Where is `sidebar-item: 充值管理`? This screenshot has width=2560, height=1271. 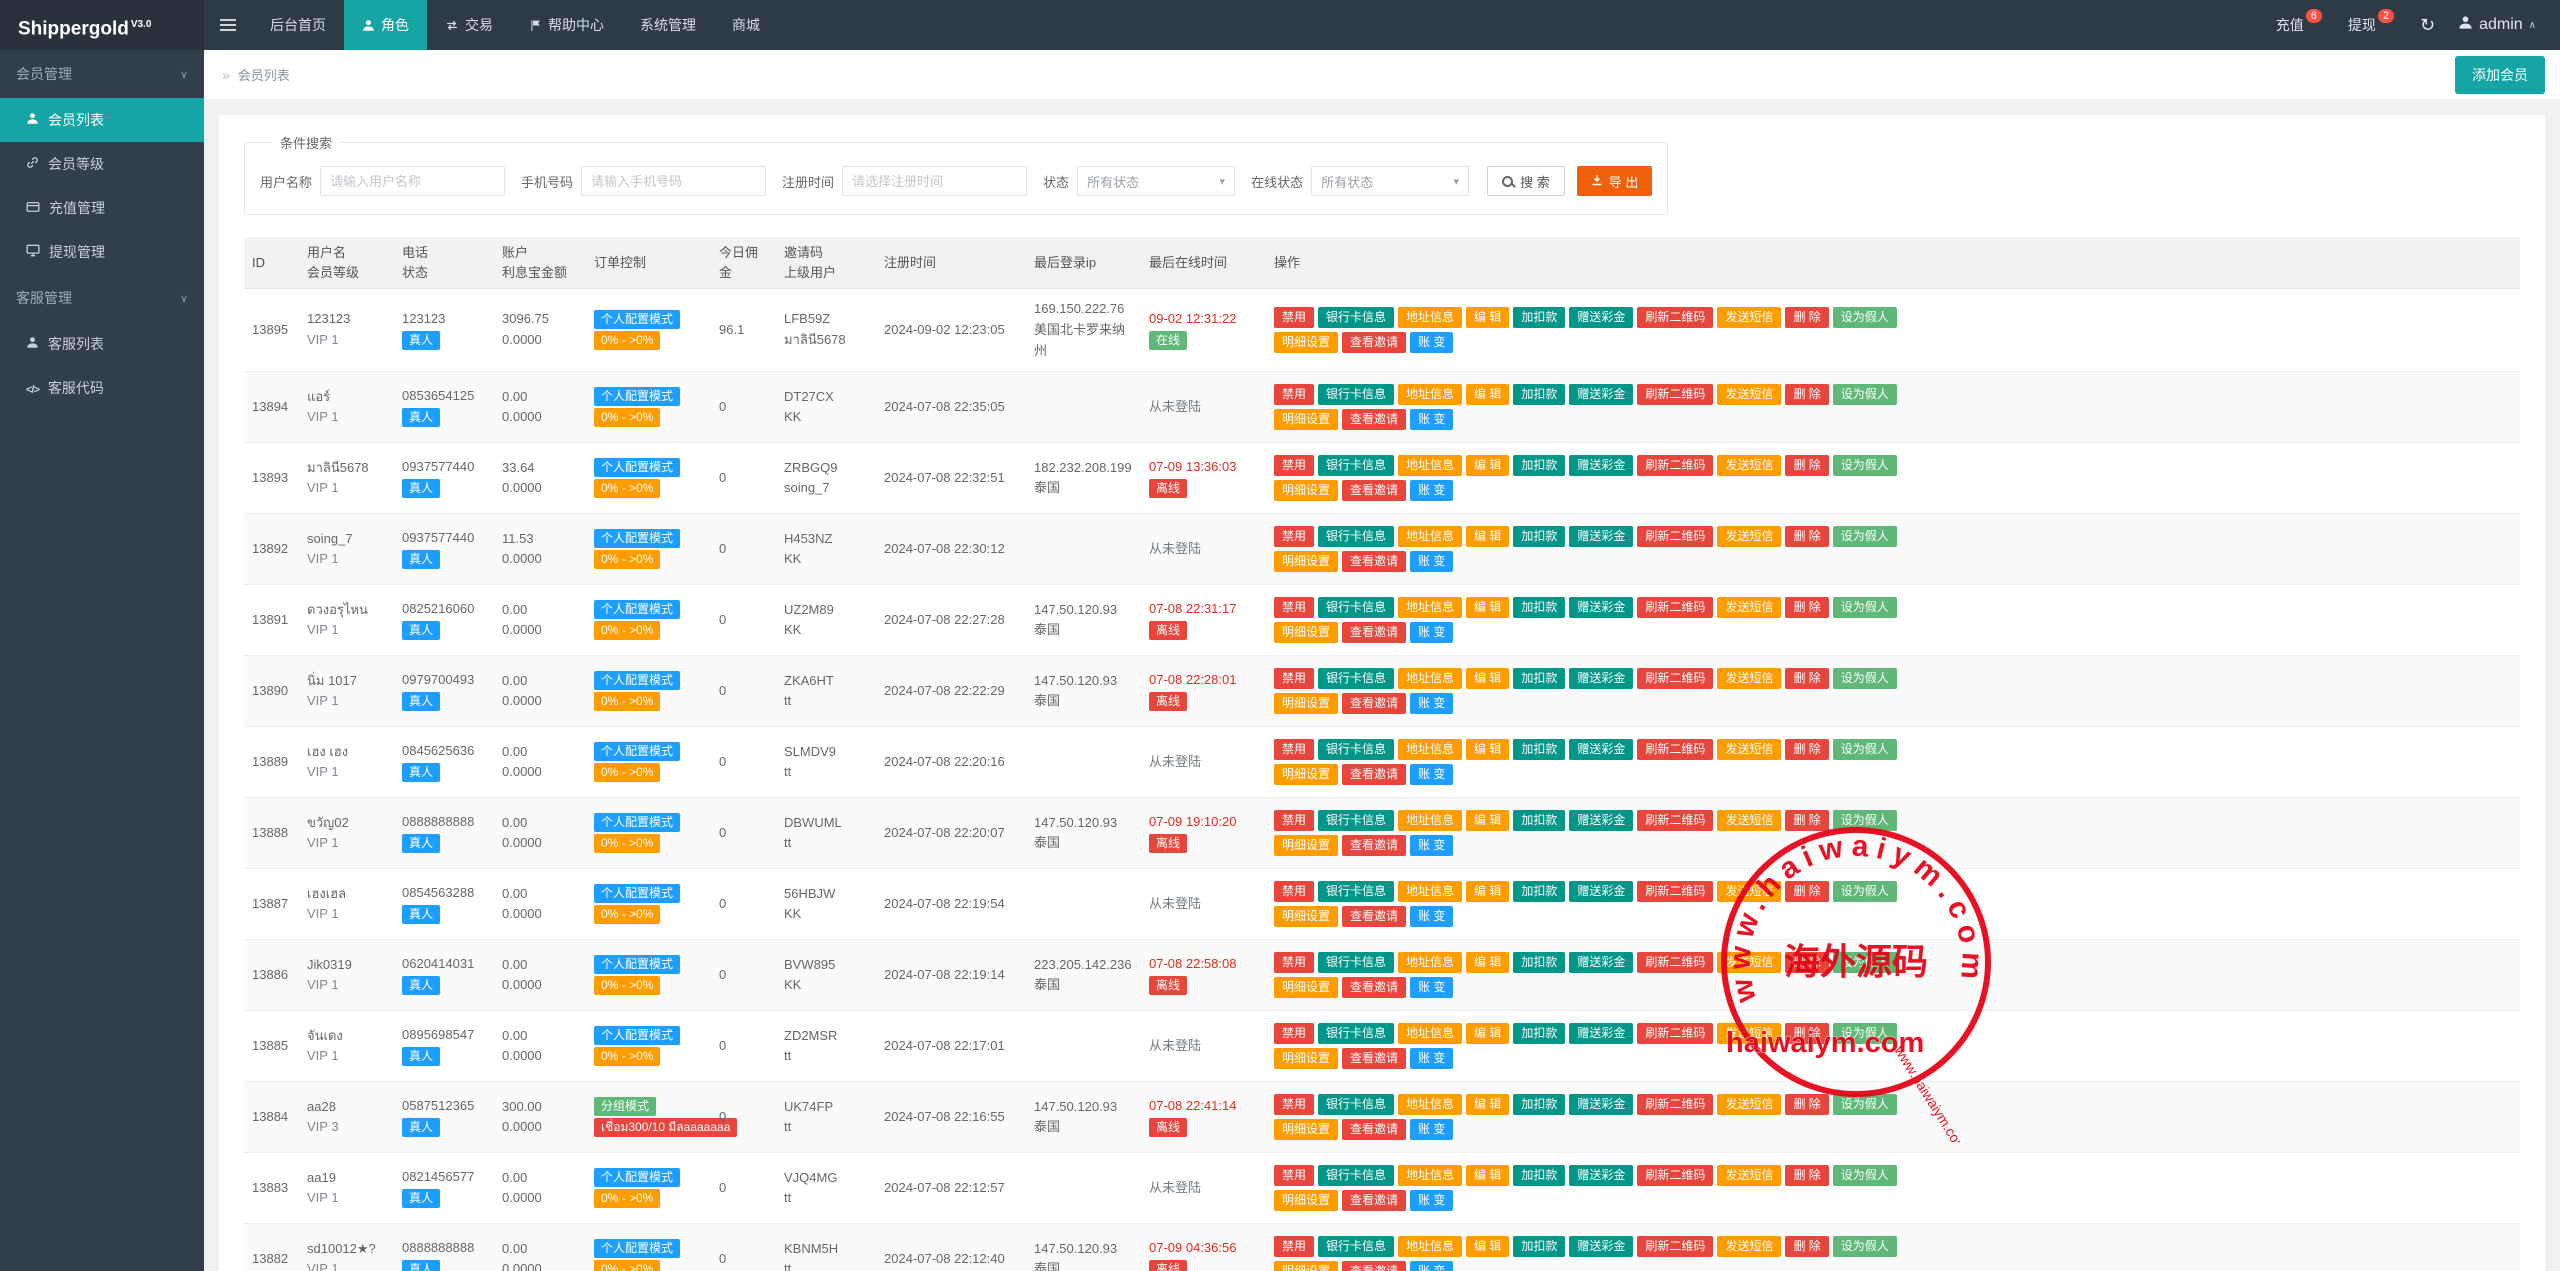
sidebar-item: 充值管理 is located at coordinates (102, 208).